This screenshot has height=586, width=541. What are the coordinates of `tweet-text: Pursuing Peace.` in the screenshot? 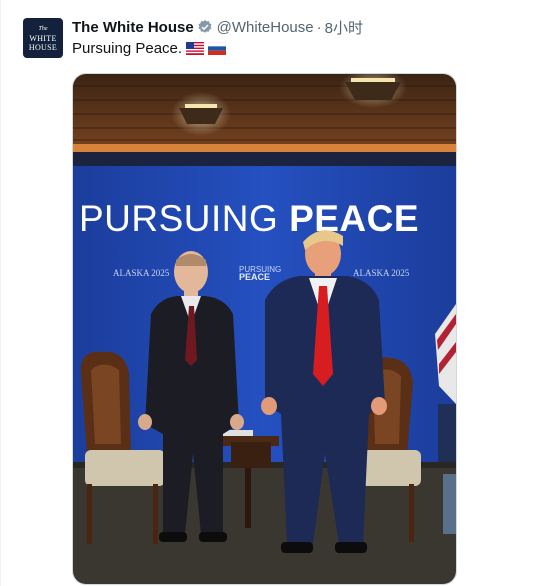 It's located at (149, 48).